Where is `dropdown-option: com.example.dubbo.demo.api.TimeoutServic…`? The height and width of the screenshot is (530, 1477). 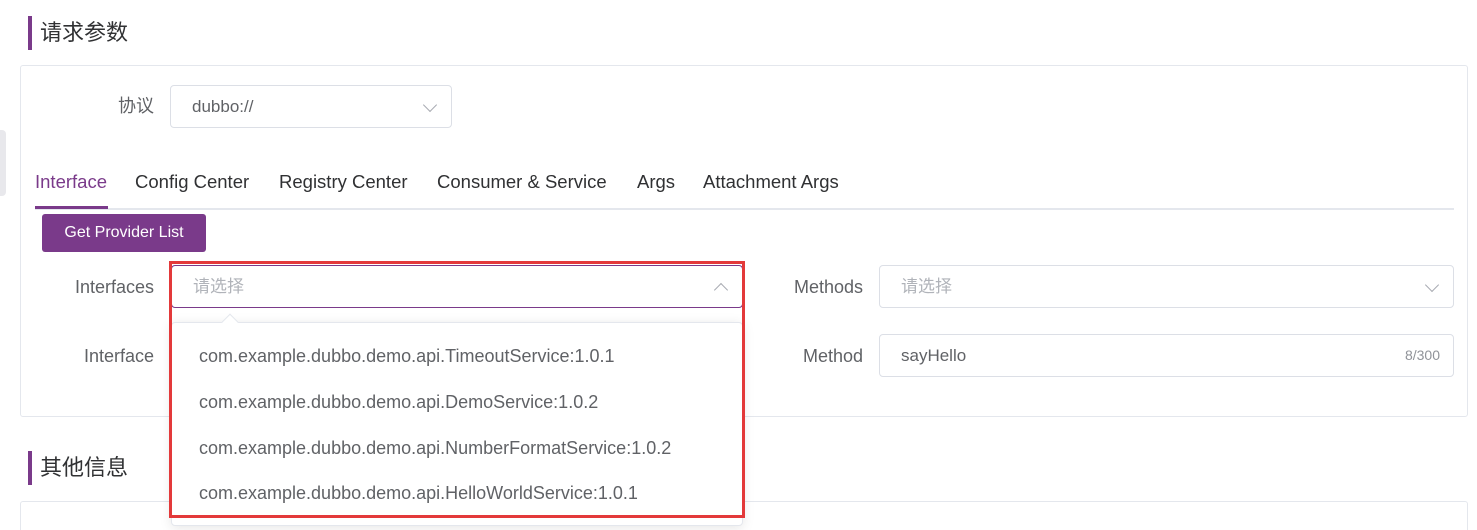 dropdown-option: com.example.dubbo.demo.api.TimeoutServic… is located at coordinates (407, 356).